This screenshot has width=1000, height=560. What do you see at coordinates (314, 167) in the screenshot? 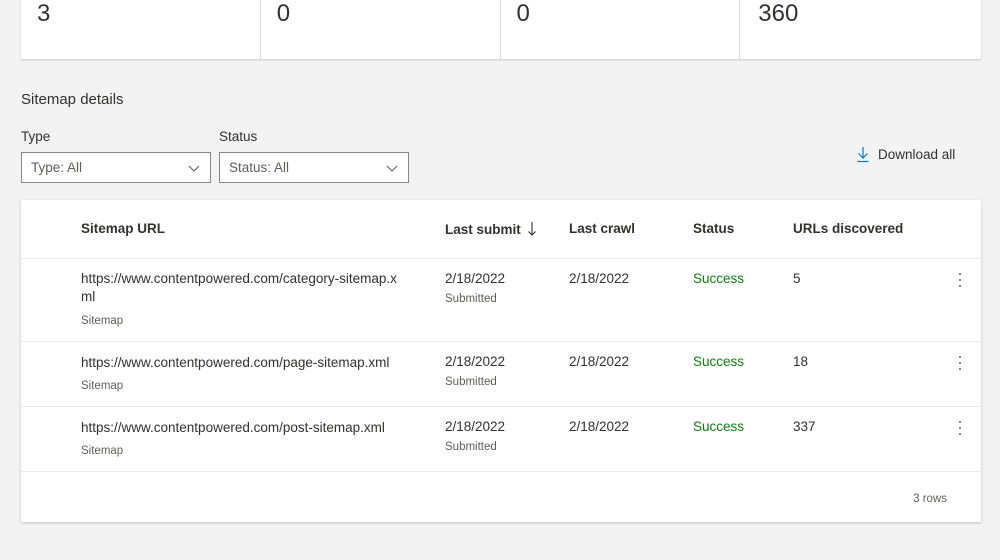
I see `status-filter-dropdown: Status: All` at bounding box center [314, 167].